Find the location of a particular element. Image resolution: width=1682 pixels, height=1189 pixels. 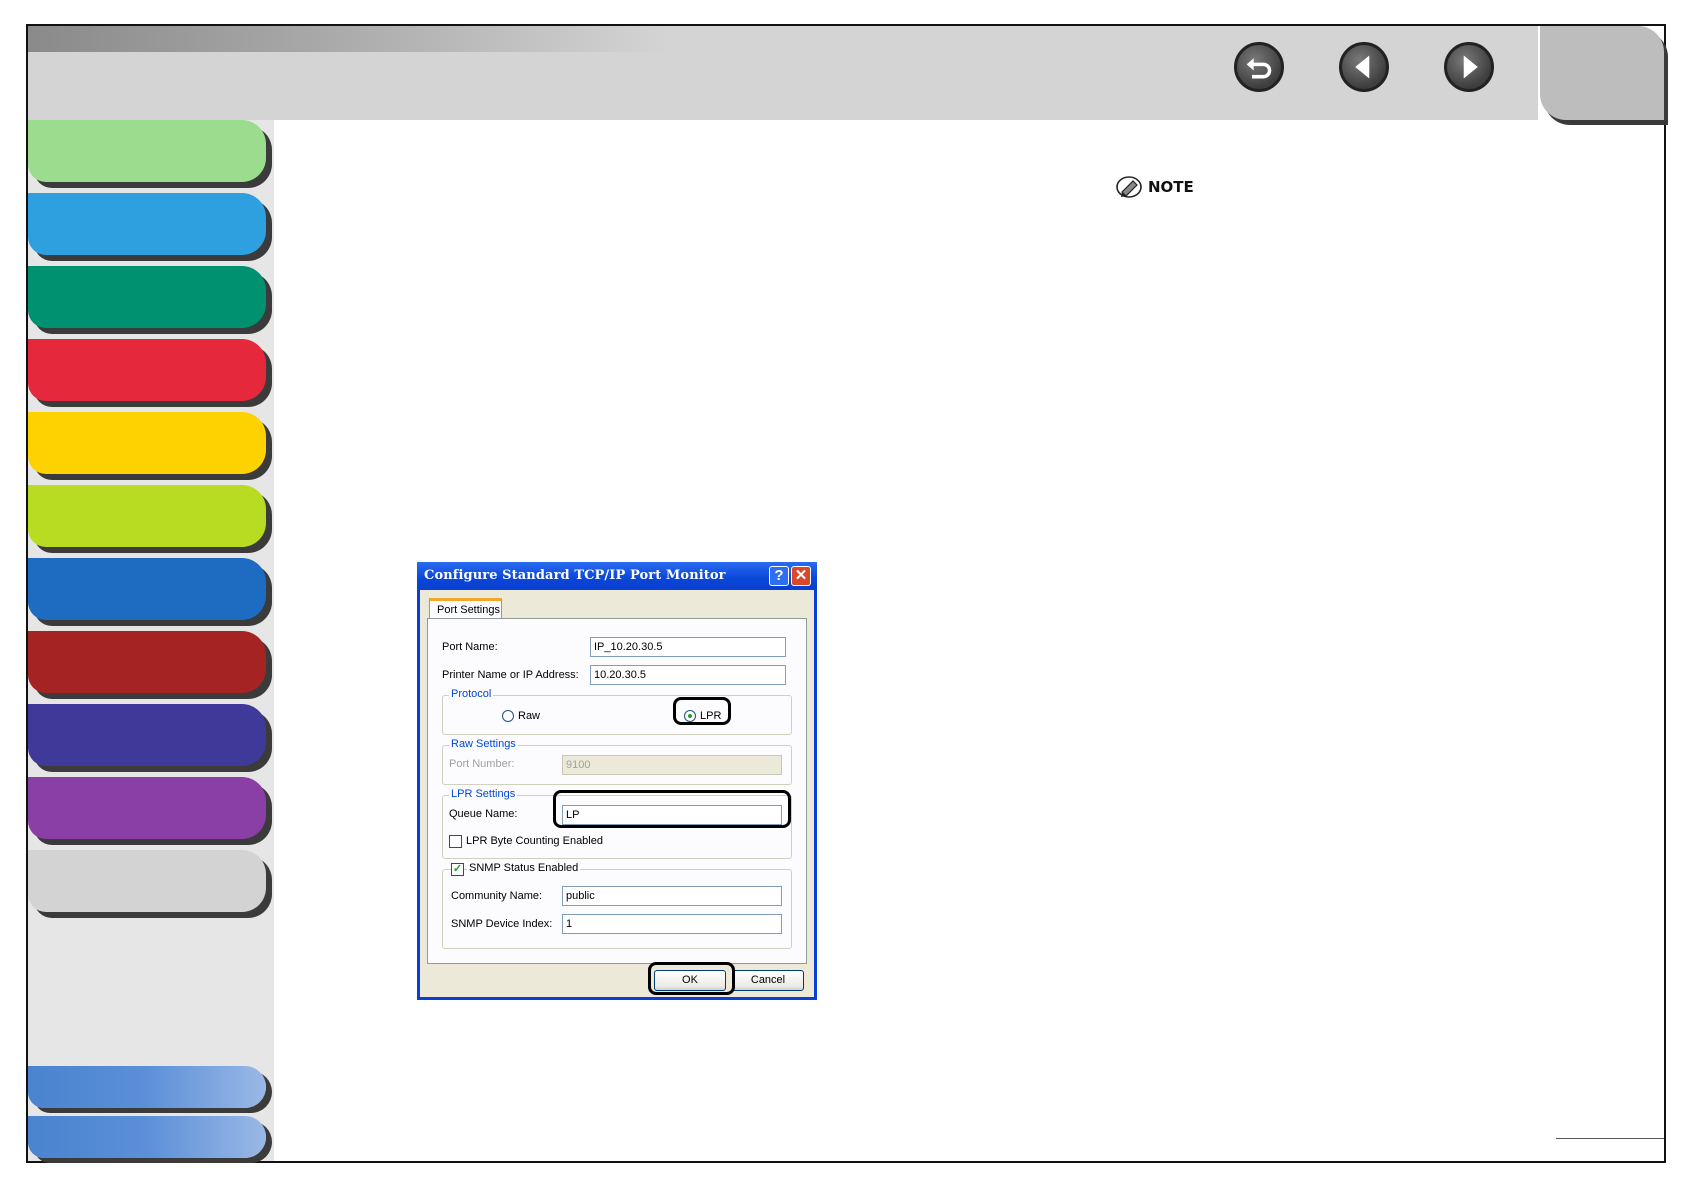

pencil-icon is located at coordinates (1129, 187).